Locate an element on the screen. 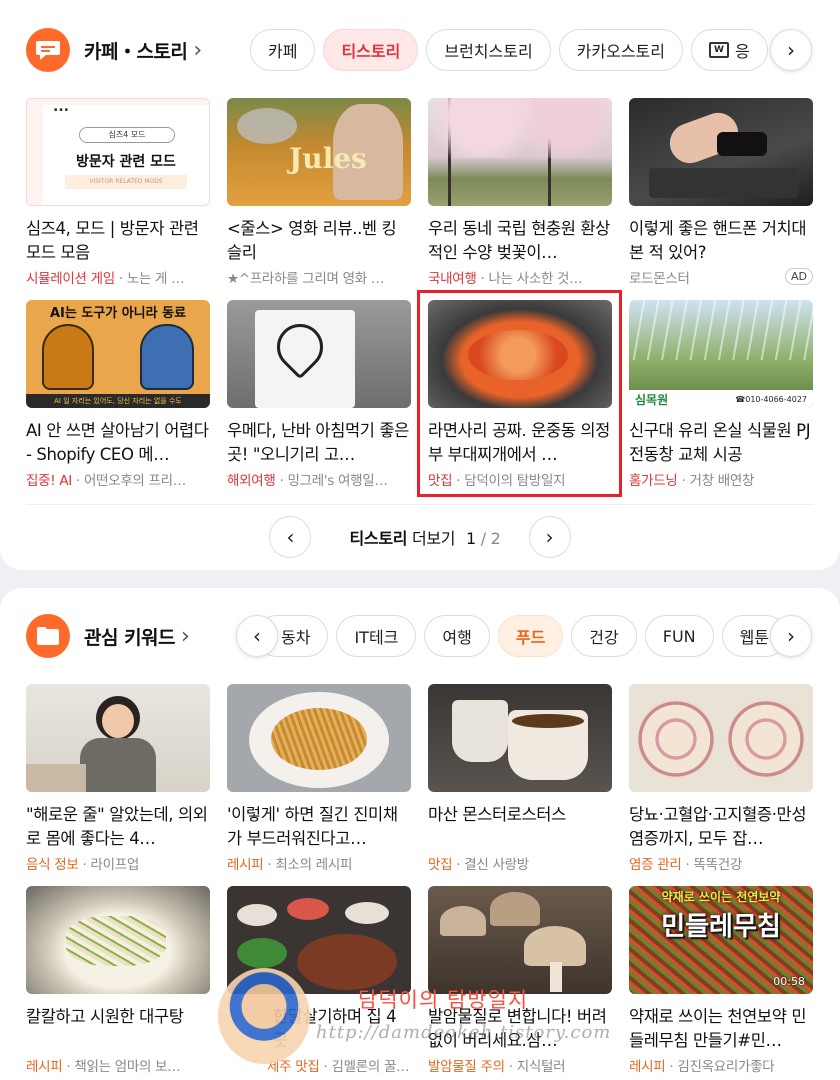  keyword-item: 당뇨·고혈압·고지혈증·만성염증까지, 모두 잡… 염증 관리 · 똑똑건강 is located at coordinates (721, 778).